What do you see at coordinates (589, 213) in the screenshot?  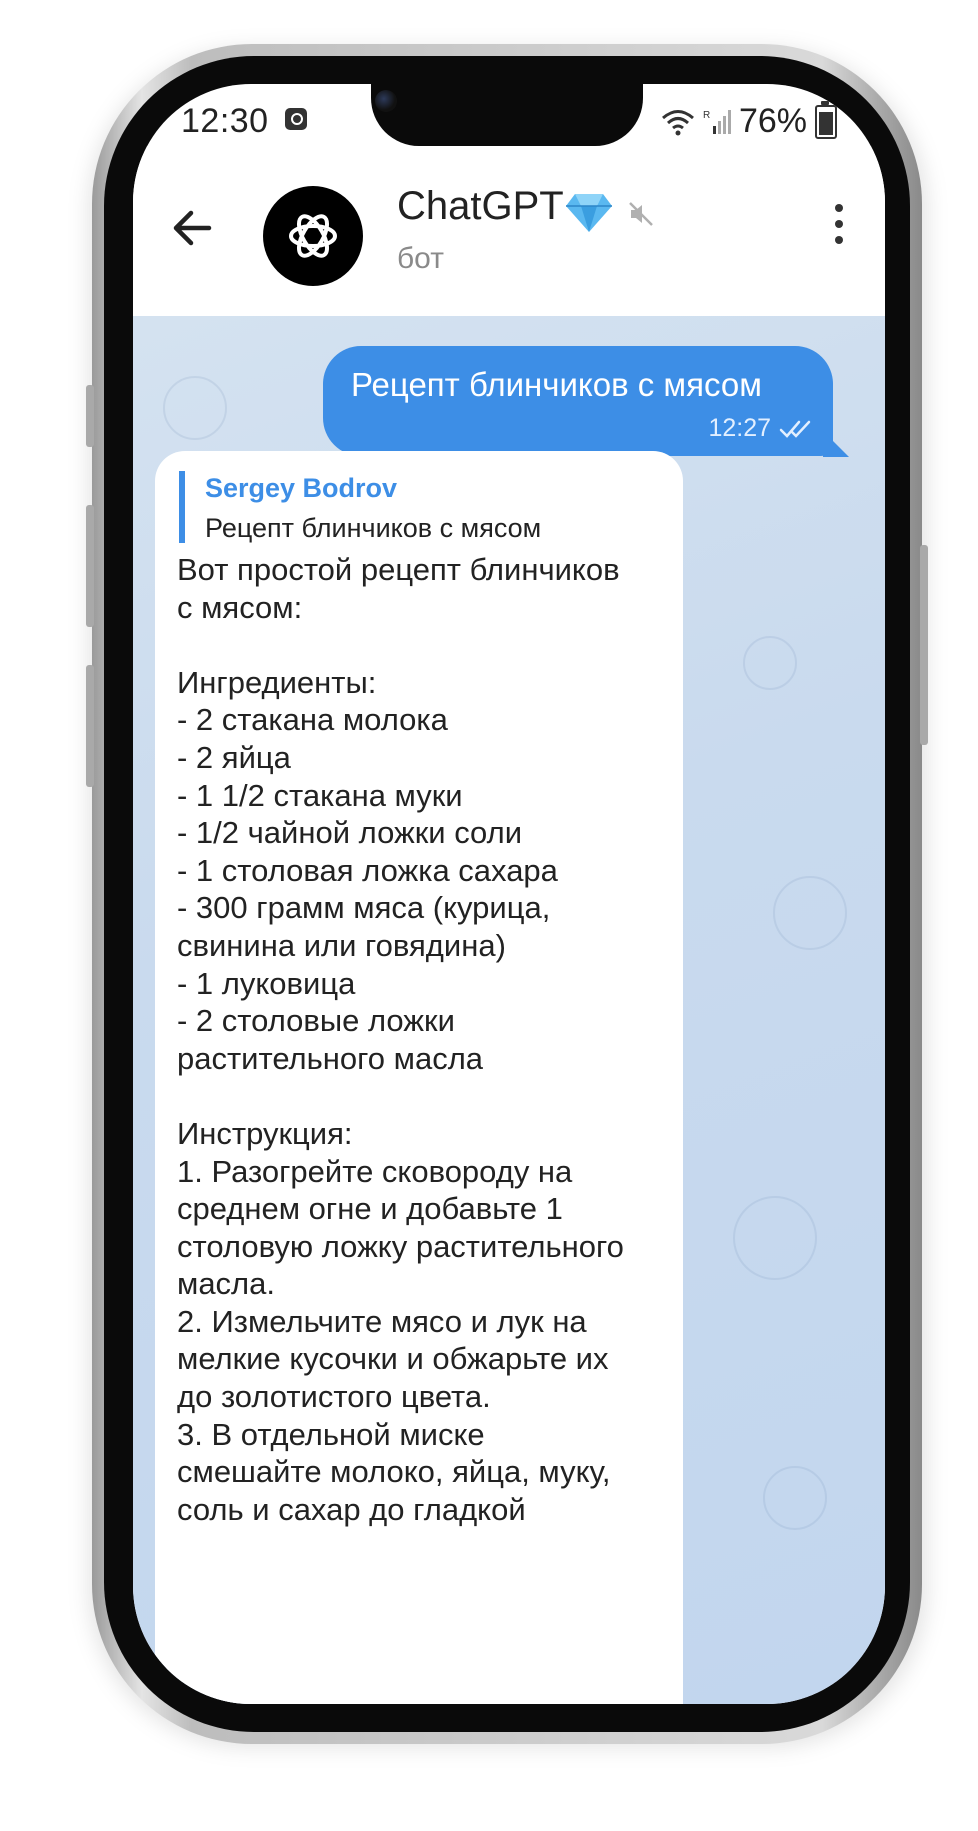 I see `premium-diamond-icon` at bounding box center [589, 213].